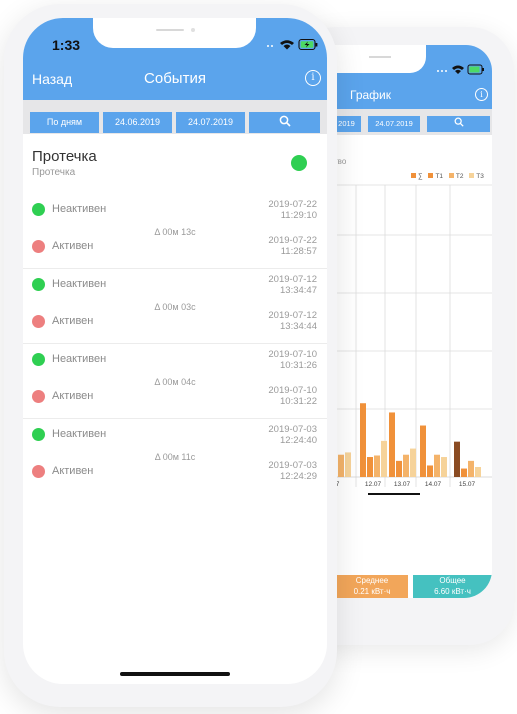  Describe the element at coordinates (478, 472) in the screenshot. I see `bar-t3-15.07` at that location.